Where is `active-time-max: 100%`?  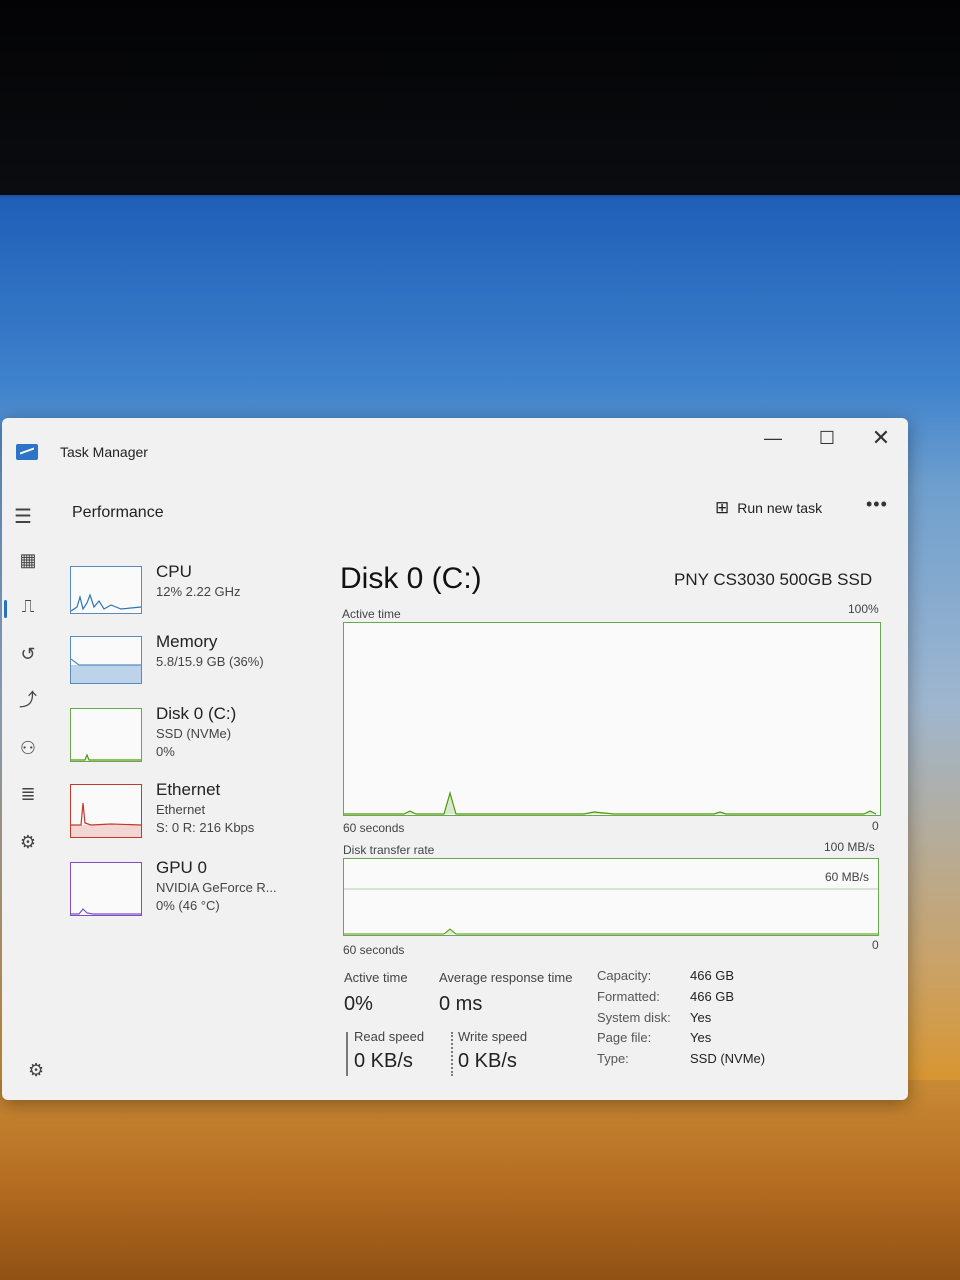
active-time-max: 100% is located at coordinates (863, 609).